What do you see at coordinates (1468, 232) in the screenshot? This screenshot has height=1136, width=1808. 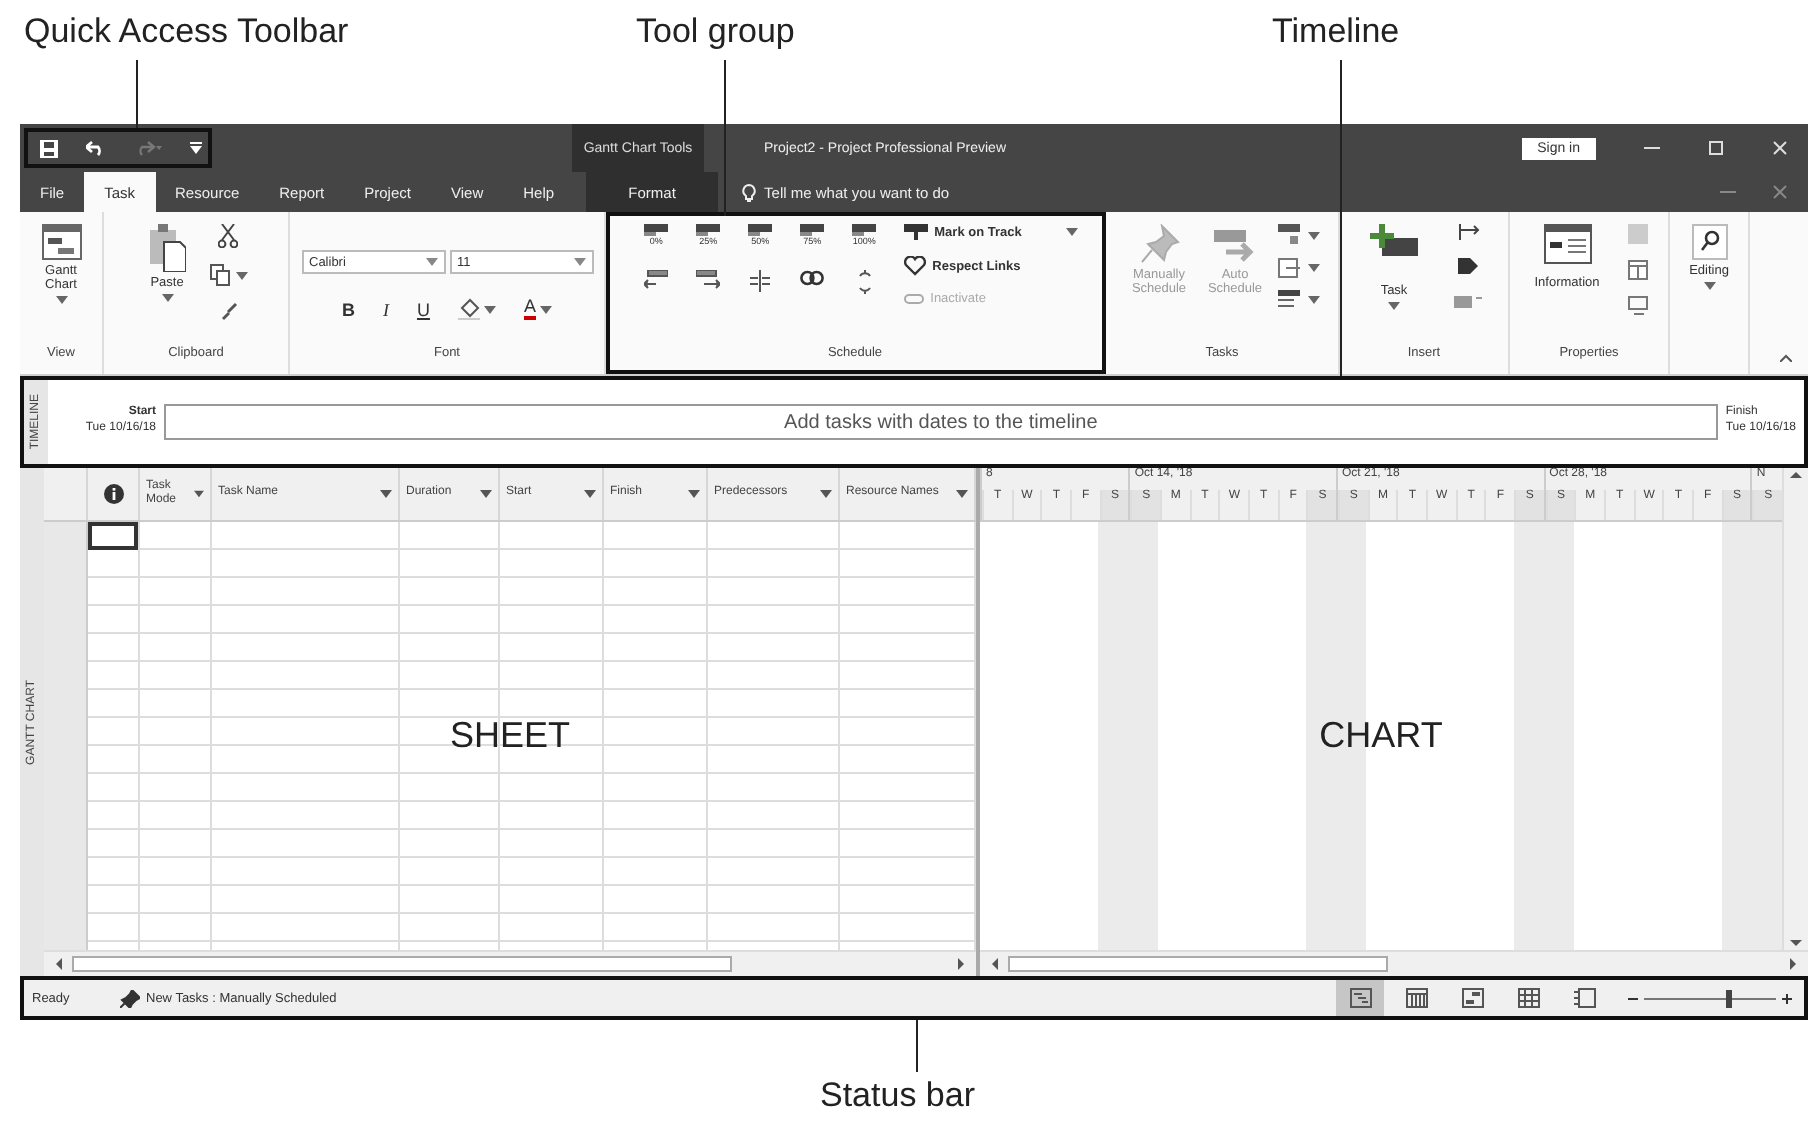 I see `summary-icon` at bounding box center [1468, 232].